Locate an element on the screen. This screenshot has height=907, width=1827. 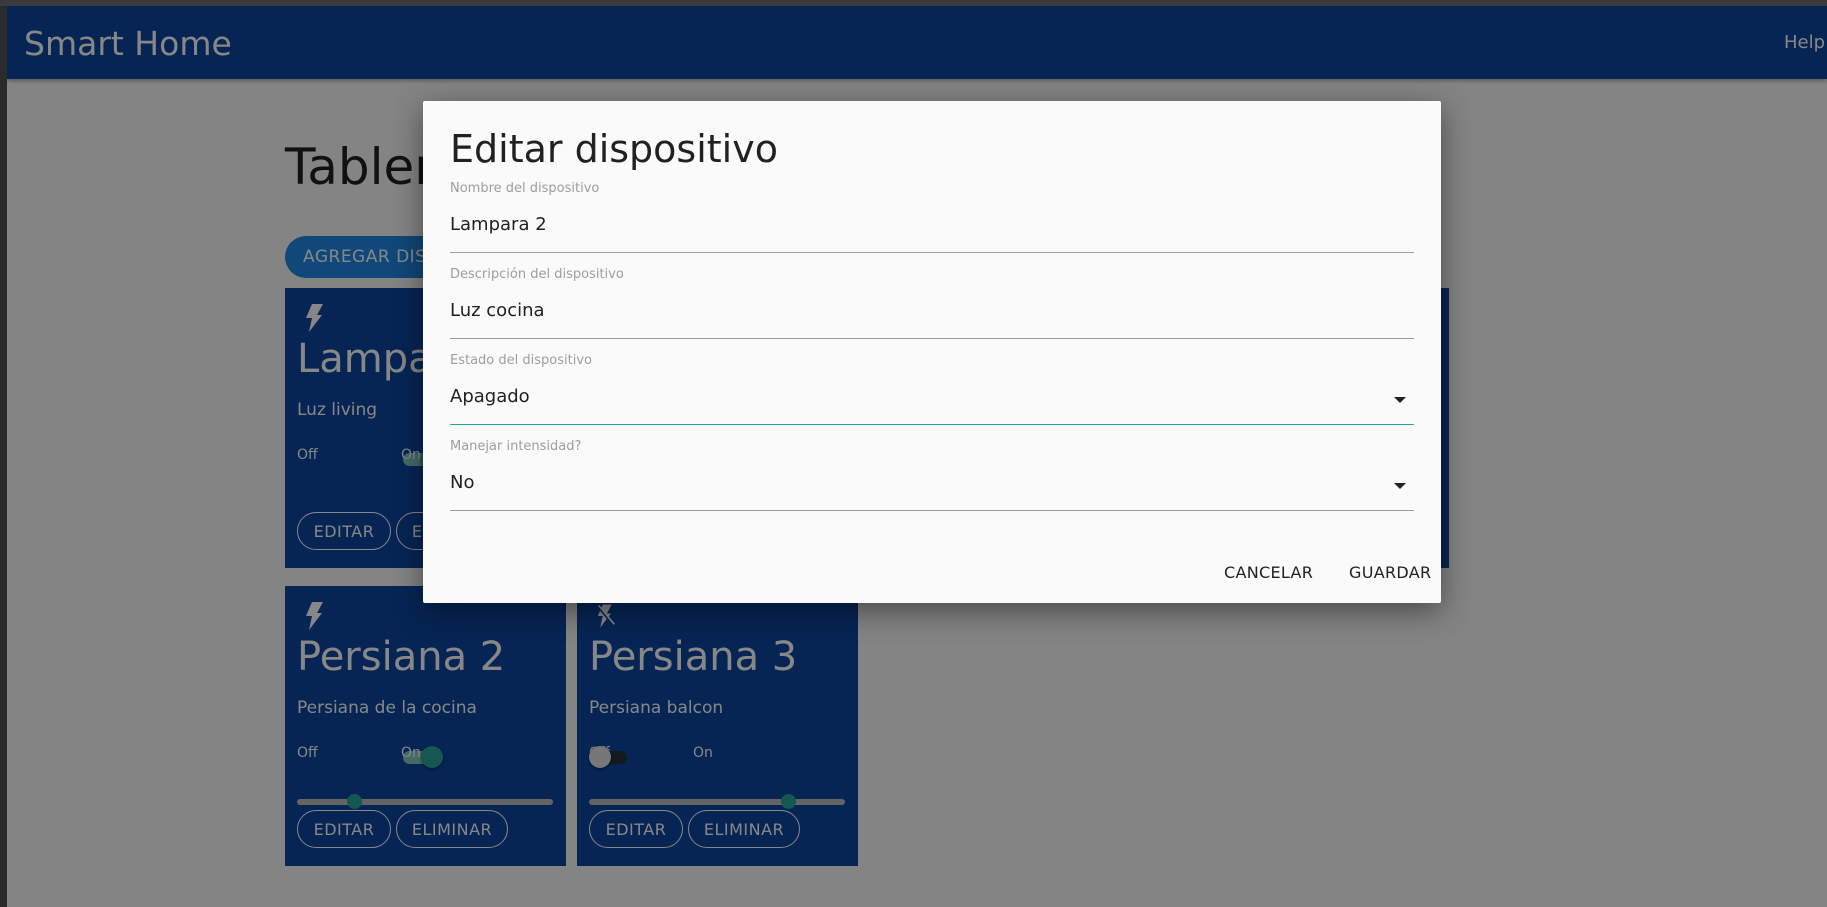
save-button: GUARDAR is located at coordinates (1390, 572).